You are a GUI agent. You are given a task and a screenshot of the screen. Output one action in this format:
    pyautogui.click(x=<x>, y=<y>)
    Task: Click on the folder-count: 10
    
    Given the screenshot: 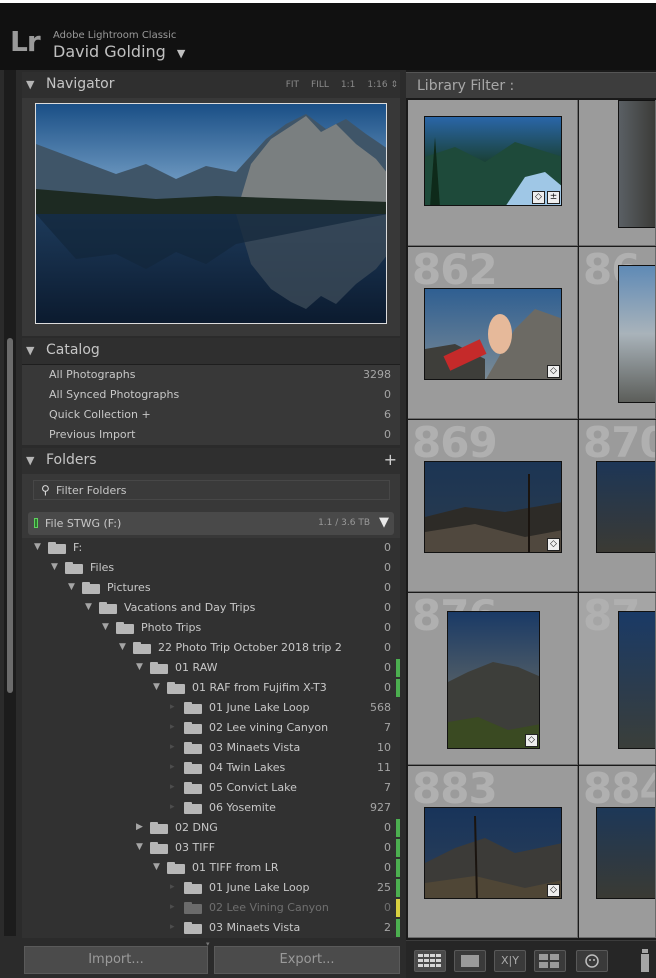 What is the action you would take?
    pyautogui.click(x=384, y=747)
    